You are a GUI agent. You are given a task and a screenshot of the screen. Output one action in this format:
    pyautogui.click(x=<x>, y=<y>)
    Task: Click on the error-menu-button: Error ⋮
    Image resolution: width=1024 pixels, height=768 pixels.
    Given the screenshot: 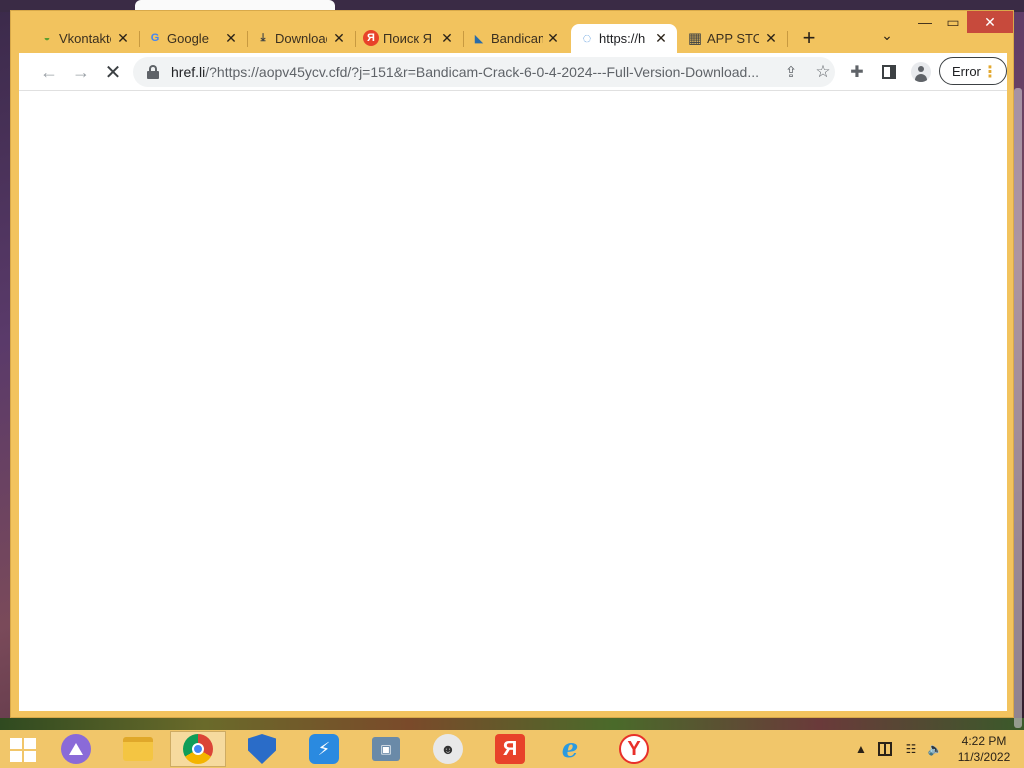 What is the action you would take?
    pyautogui.click(x=973, y=71)
    